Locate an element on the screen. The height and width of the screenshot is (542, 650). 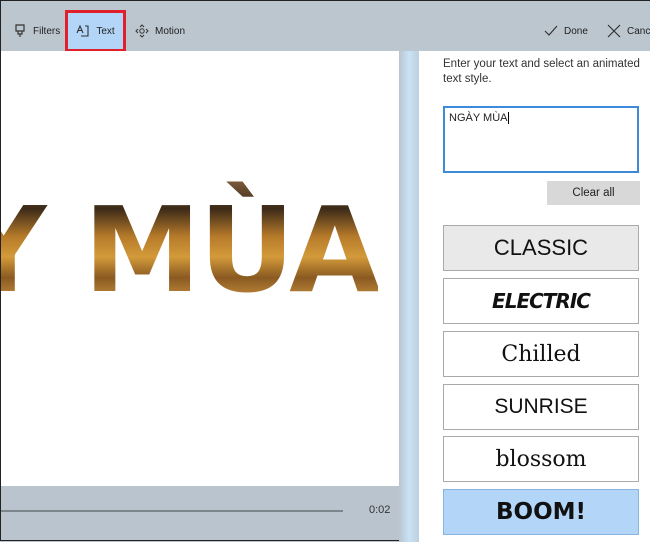
timeline-scrubber is located at coordinates (172, 511).